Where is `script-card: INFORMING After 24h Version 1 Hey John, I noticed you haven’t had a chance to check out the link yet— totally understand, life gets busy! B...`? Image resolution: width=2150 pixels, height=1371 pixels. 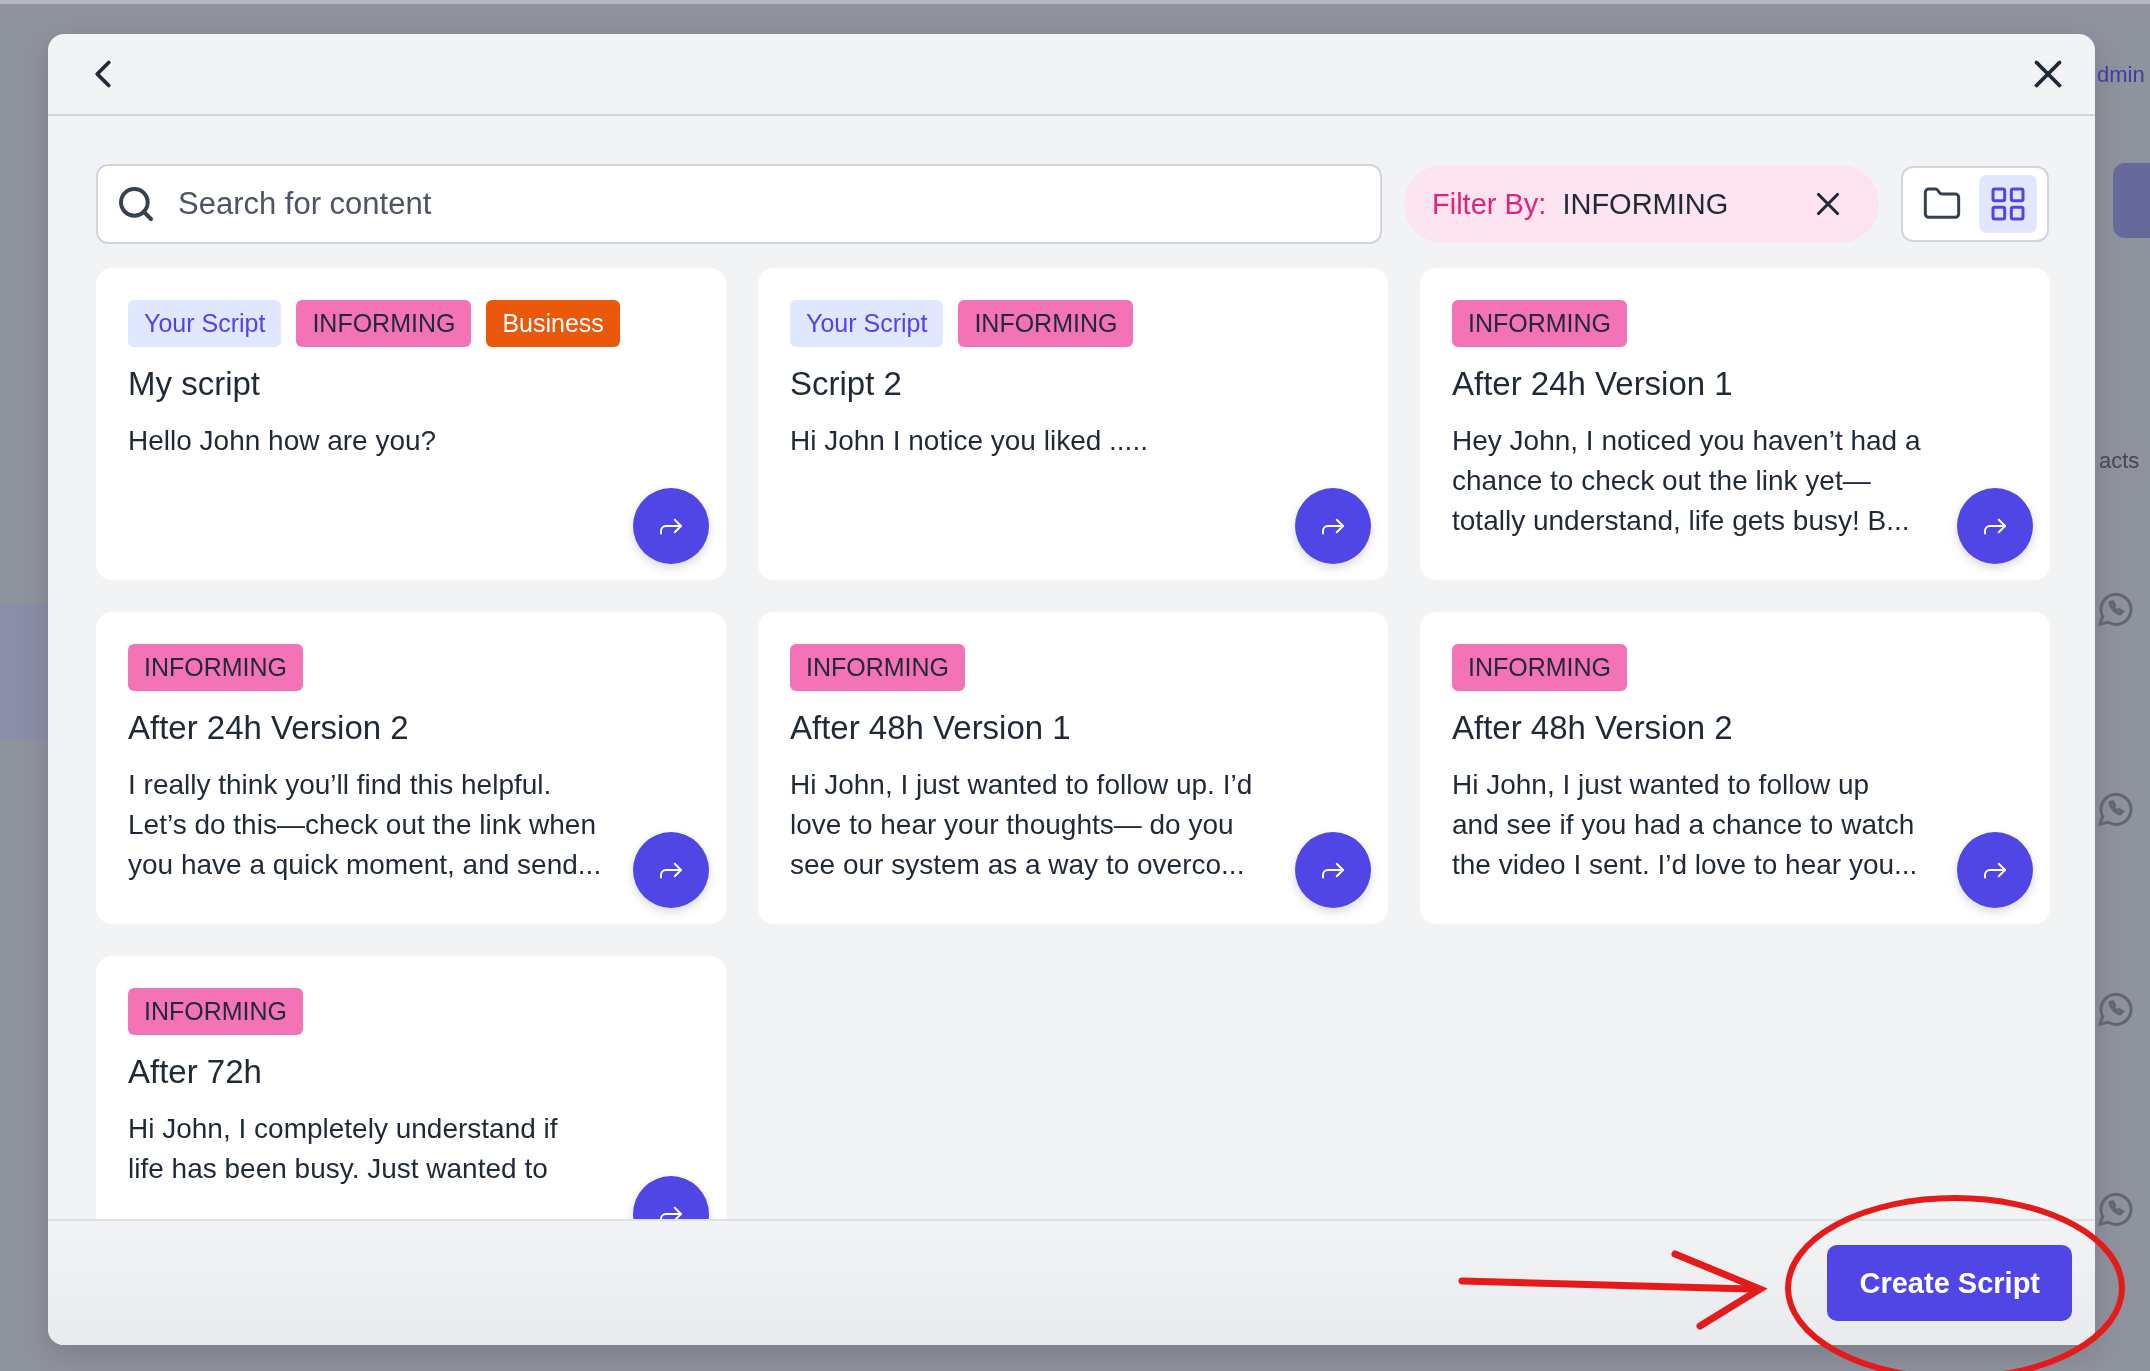 script-card: INFORMING After 24h Version 1 Hey John, I noticed you haven’t had a chance to check out the link yet— totally understand, life gets busy! B... is located at coordinates (1735, 424).